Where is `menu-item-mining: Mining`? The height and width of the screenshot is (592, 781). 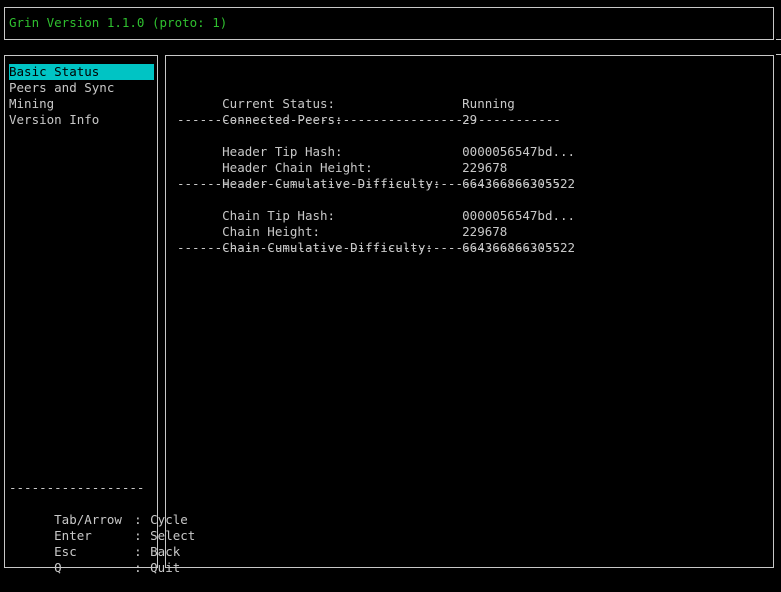 menu-item-mining: Mining is located at coordinates (81, 104).